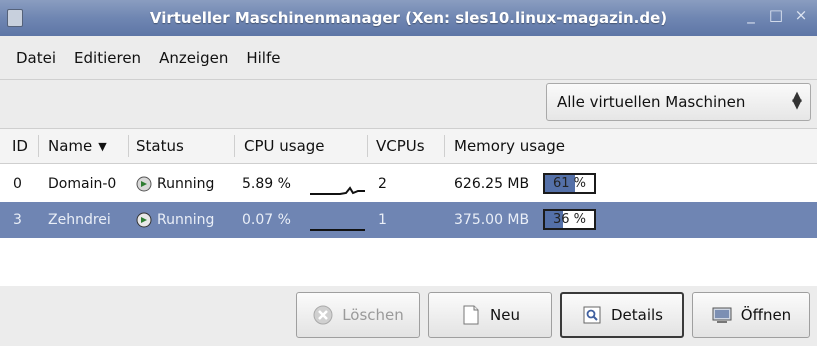 The image size is (817, 346). I want to click on row-name: Zehndrei, so click(79, 220).